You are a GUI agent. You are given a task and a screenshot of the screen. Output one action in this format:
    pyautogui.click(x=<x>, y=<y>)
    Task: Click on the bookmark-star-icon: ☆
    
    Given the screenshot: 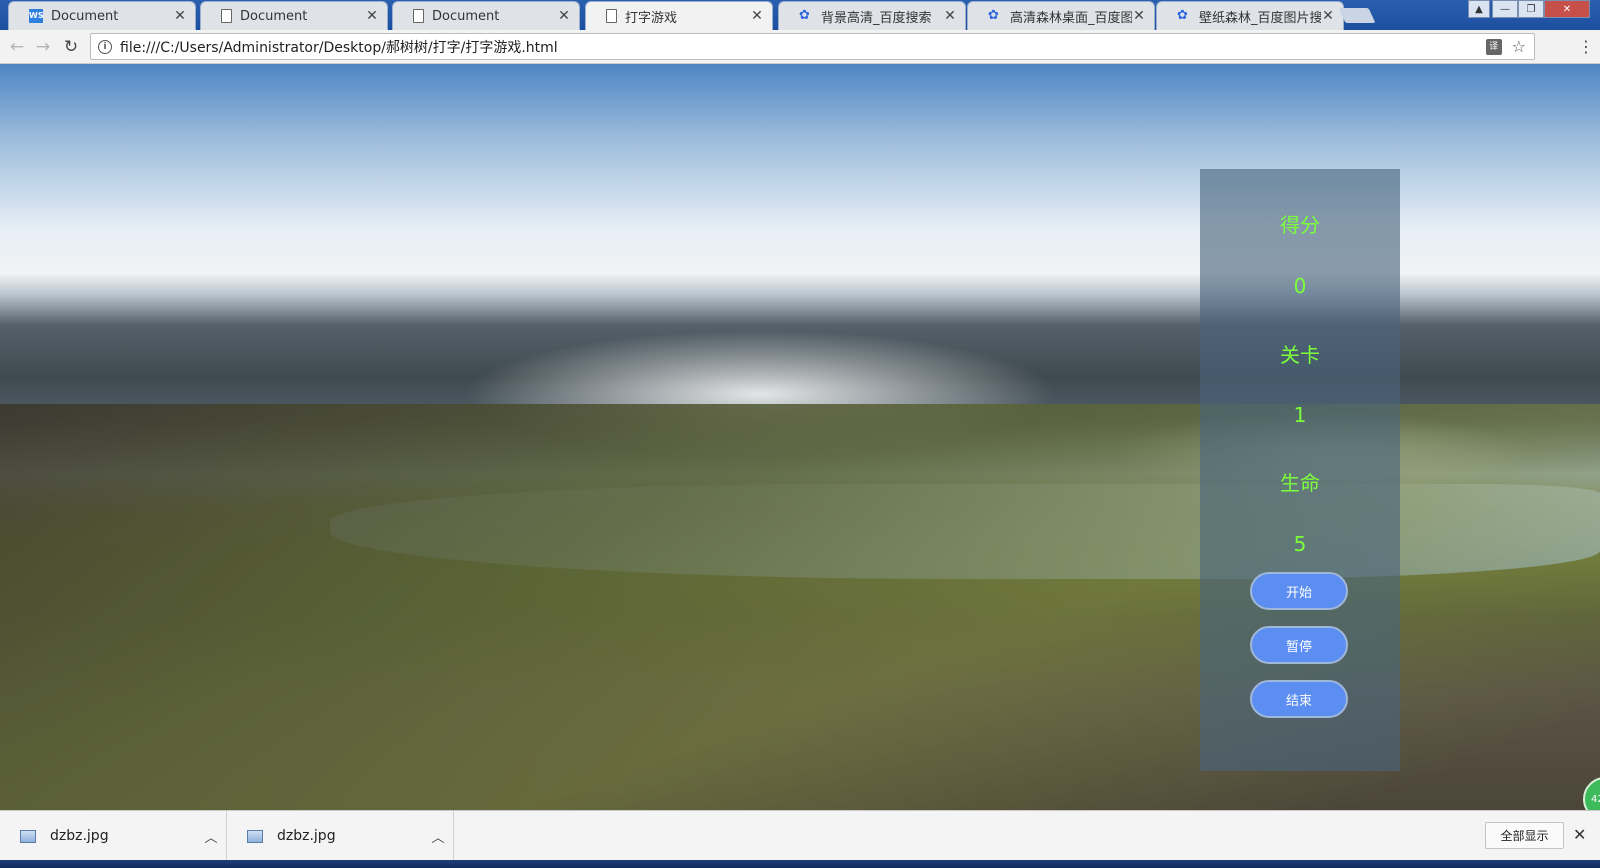 What is the action you would take?
    pyautogui.click(x=1519, y=46)
    